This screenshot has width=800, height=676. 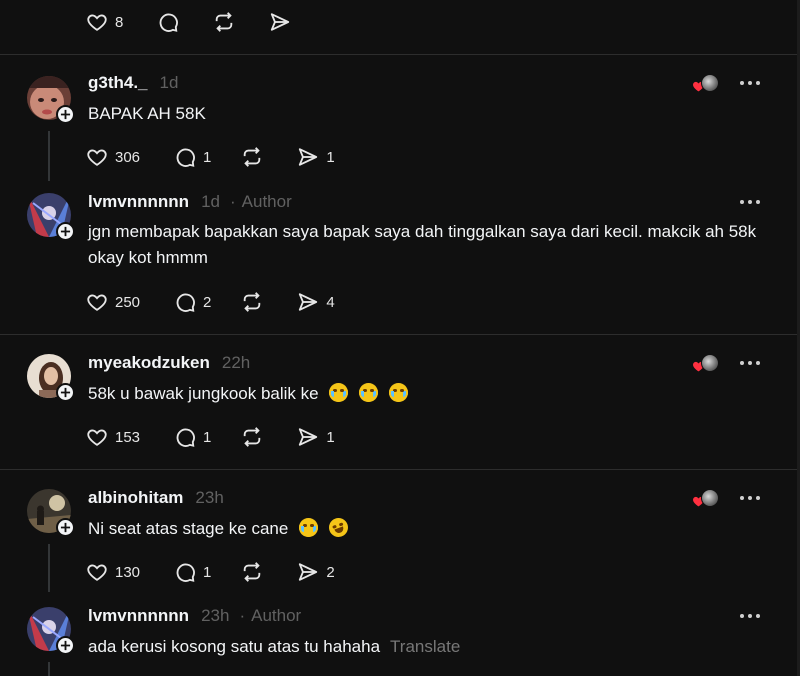 I want to click on like-count: 130, so click(x=128, y=572).